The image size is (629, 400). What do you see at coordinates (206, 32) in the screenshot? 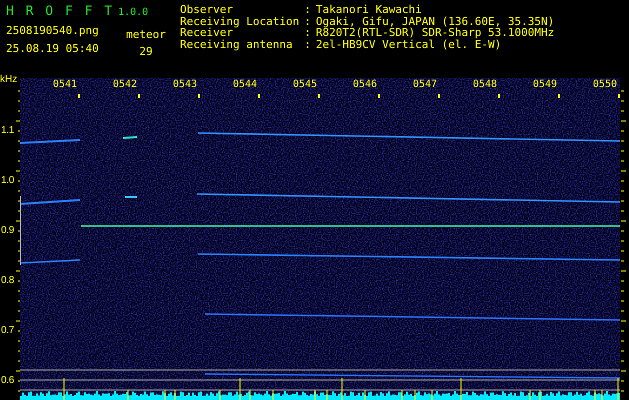
I see `info-label: Receiver` at bounding box center [206, 32].